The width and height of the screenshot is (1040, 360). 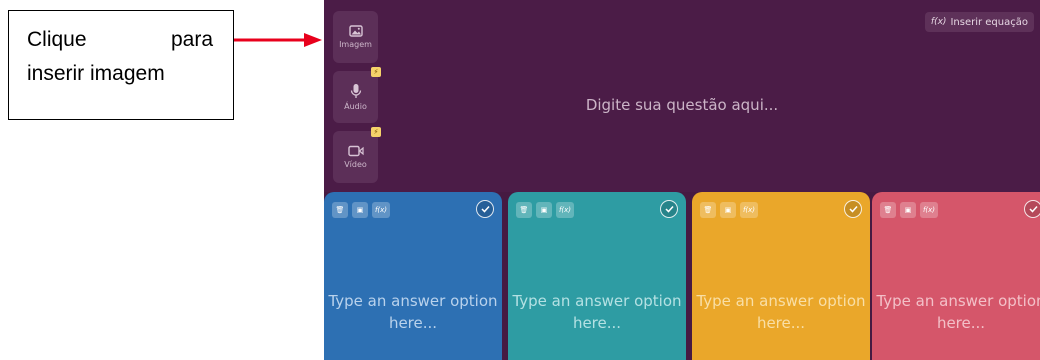 What do you see at coordinates (96, 73) in the screenshot?
I see `annotation-line-2: inserir imagem` at bounding box center [96, 73].